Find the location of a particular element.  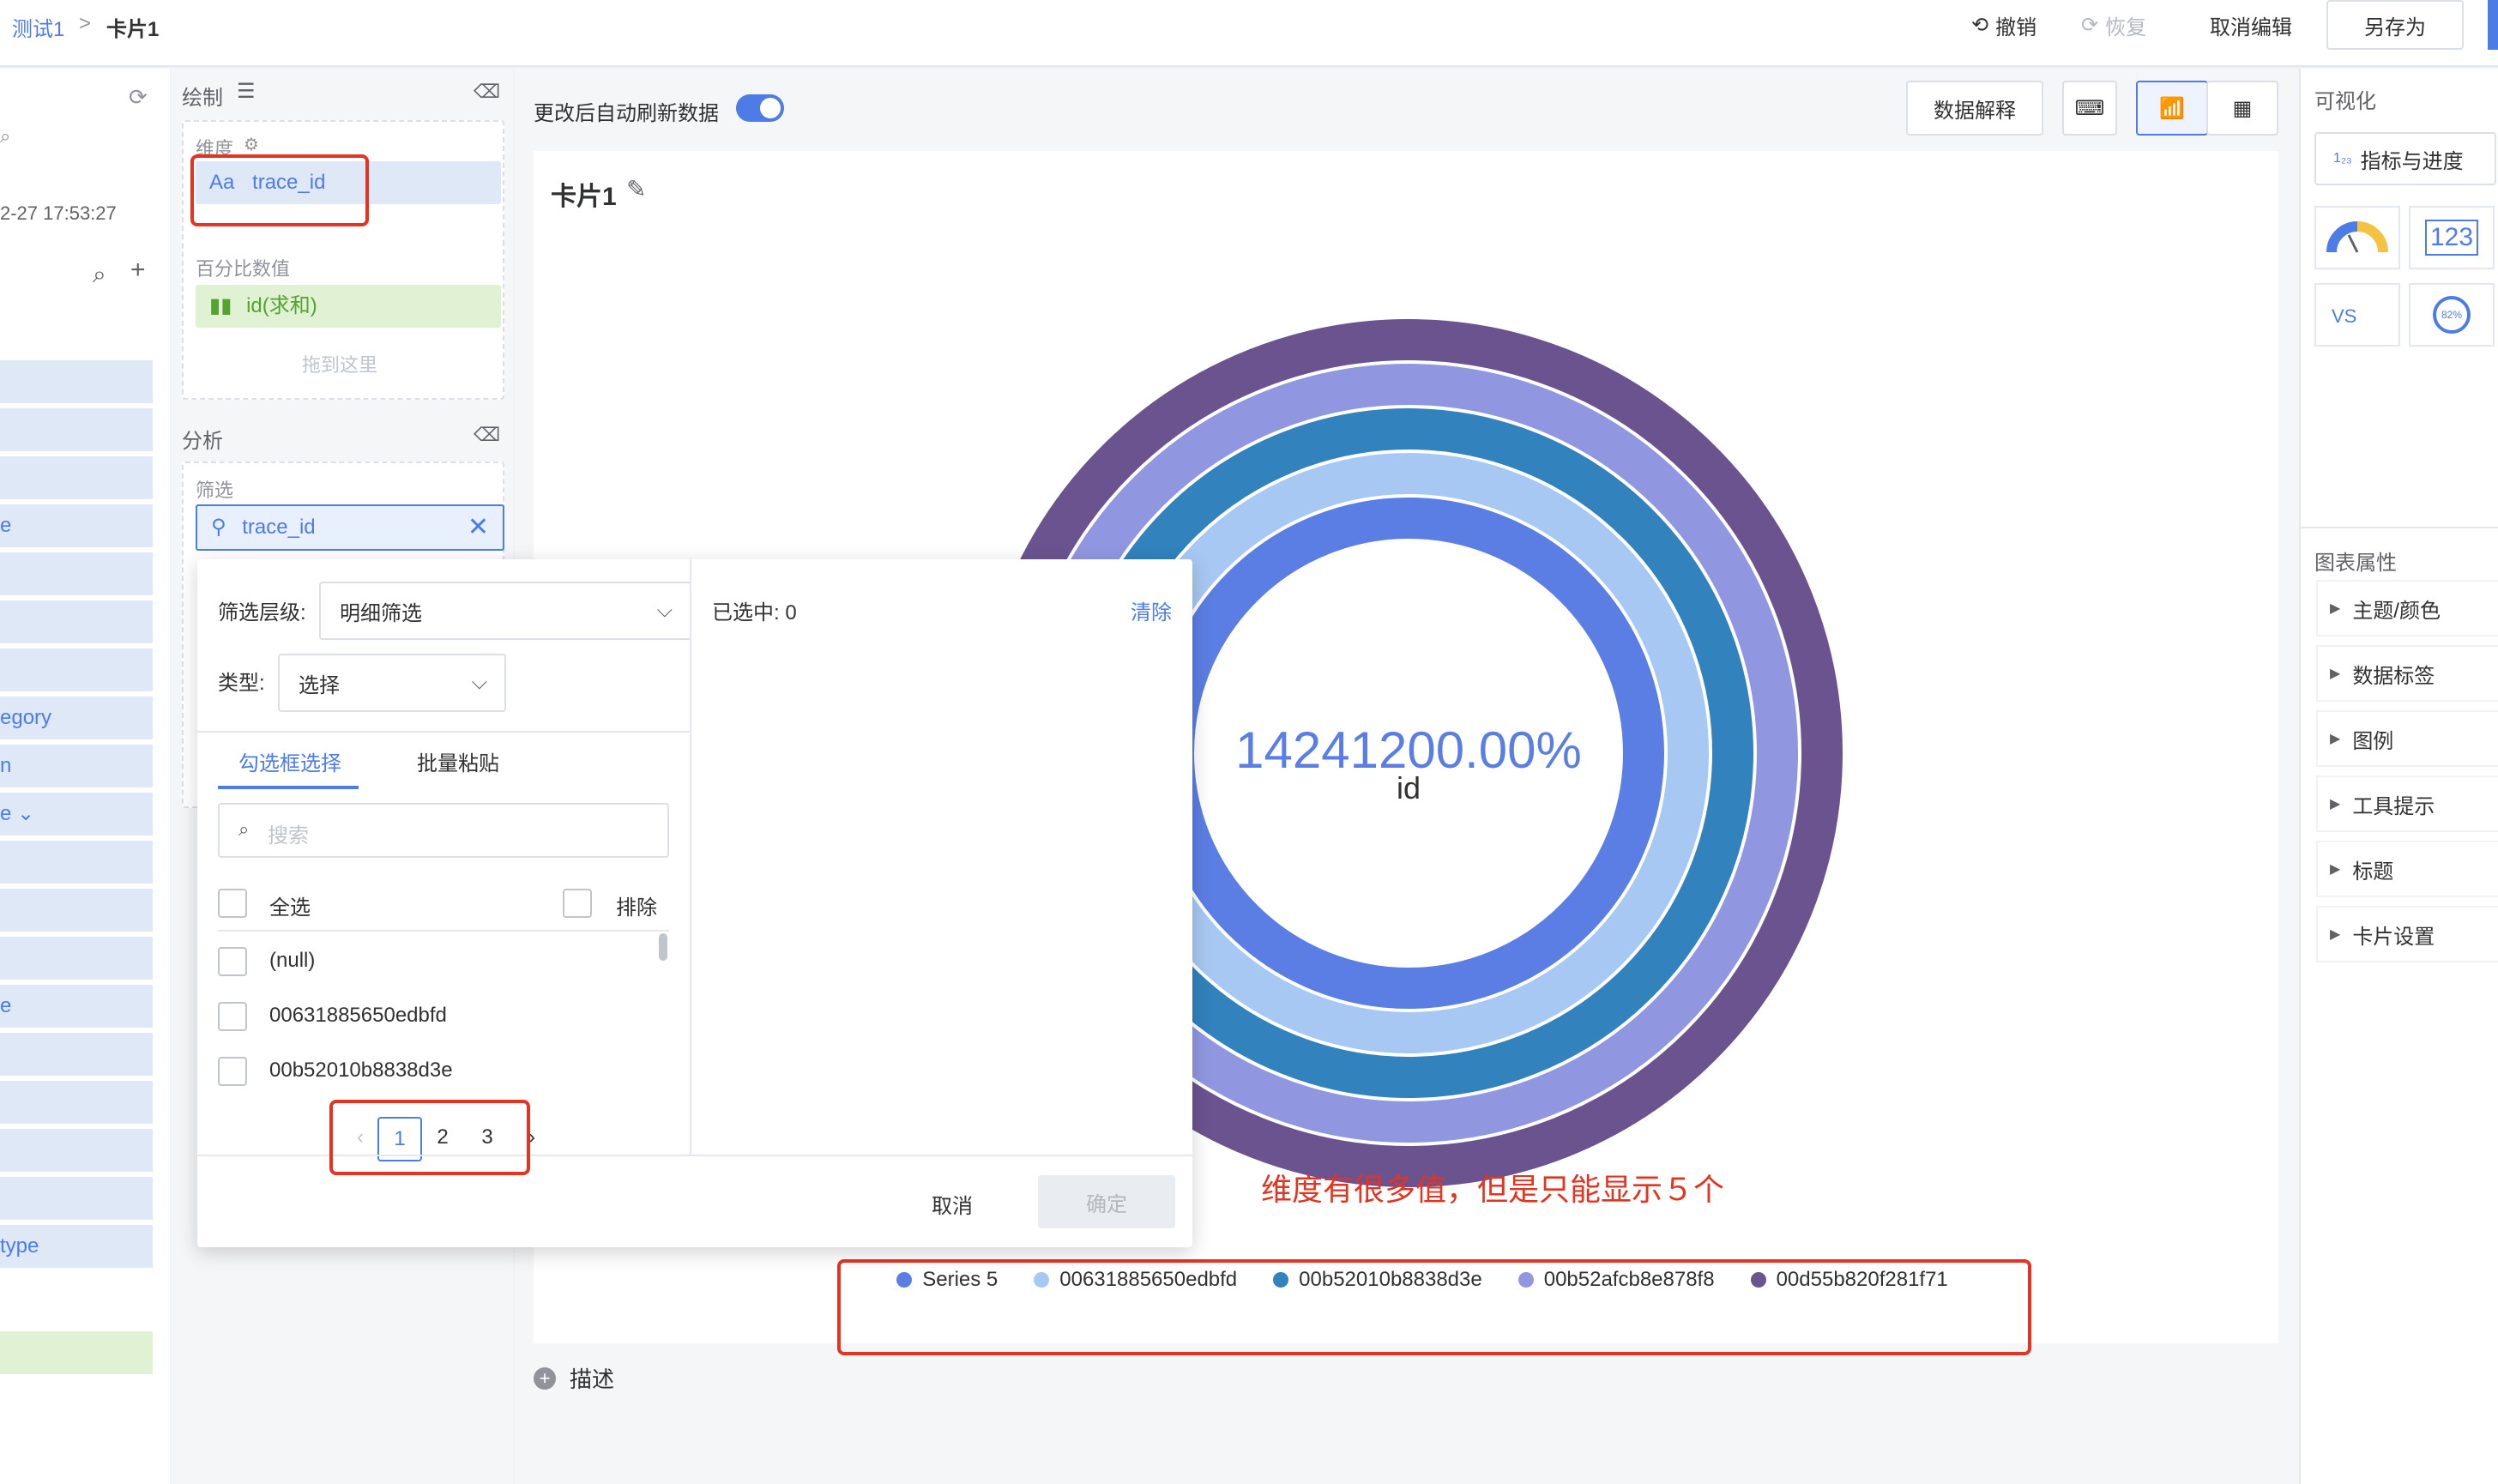

prop-tooltip: ▶ 工具提示 is located at coordinates (2407, 803).